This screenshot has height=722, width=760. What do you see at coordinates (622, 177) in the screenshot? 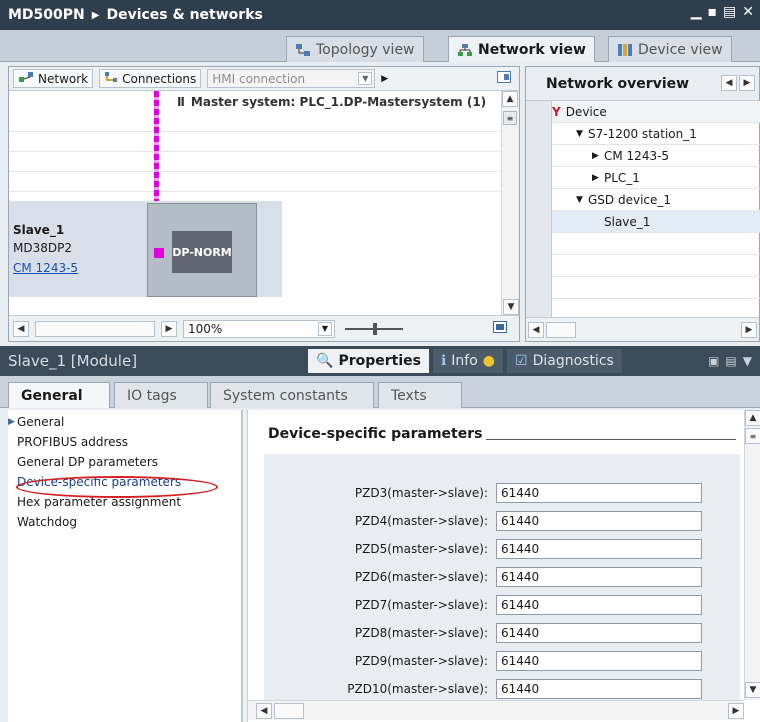
I see `tree-row-label: PLC_1` at bounding box center [622, 177].